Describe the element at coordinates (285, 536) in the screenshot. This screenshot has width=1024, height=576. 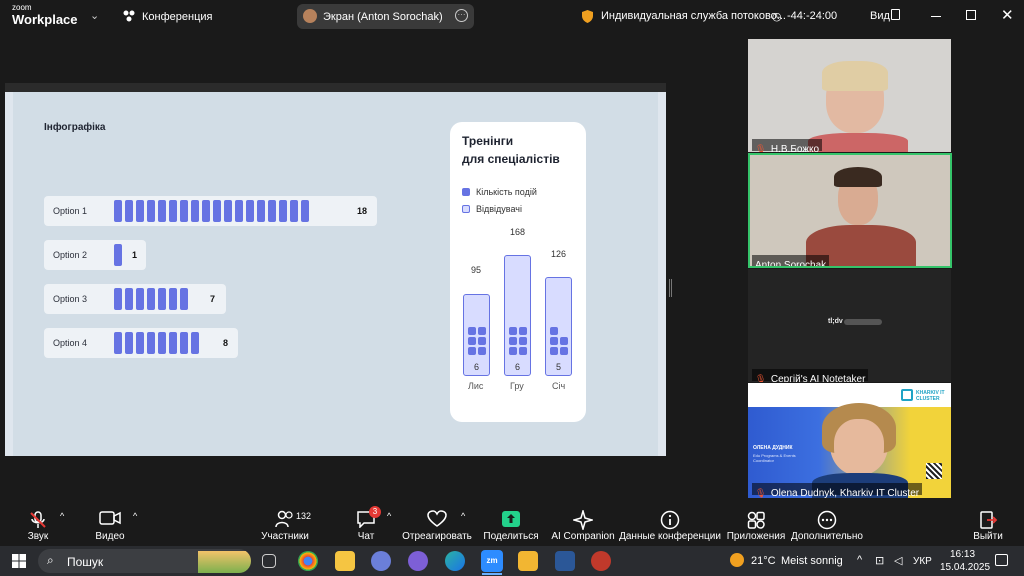
I see `participants-label: Участники` at that location.